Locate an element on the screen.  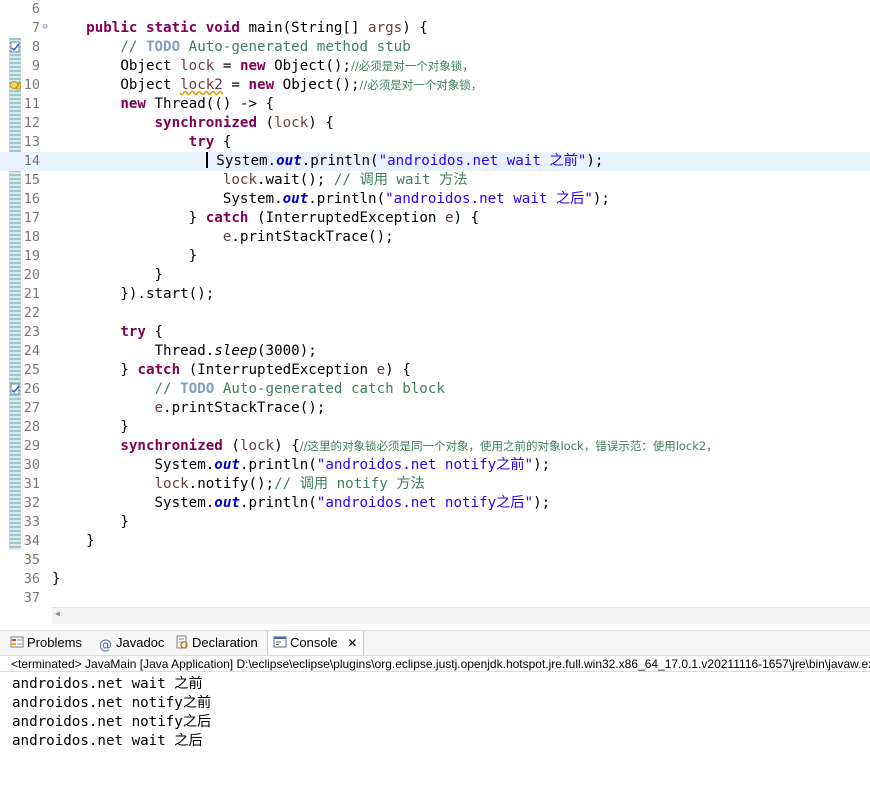
code-text: synchronized (lock) { is located at coordinates (193, 123).